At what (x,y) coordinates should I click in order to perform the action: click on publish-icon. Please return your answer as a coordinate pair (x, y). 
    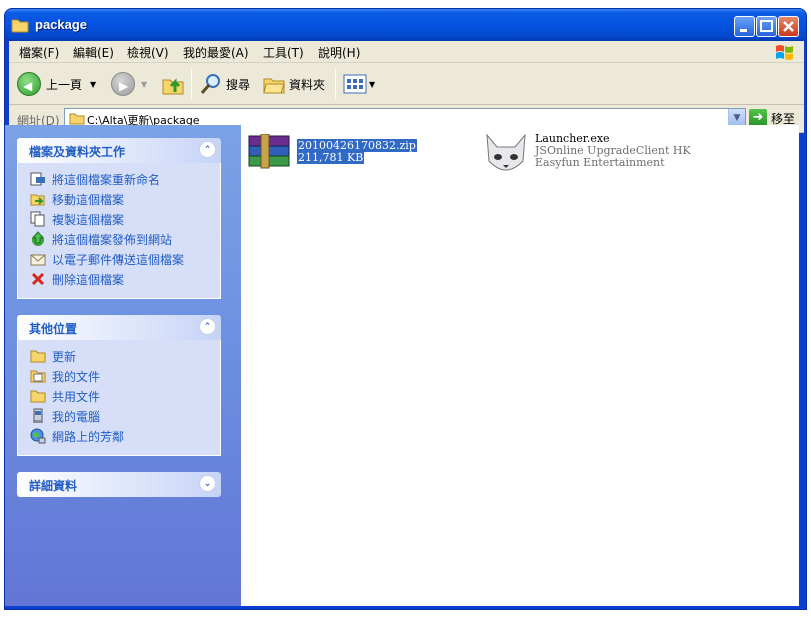
    Looking at the image, I should click on (38, 238).